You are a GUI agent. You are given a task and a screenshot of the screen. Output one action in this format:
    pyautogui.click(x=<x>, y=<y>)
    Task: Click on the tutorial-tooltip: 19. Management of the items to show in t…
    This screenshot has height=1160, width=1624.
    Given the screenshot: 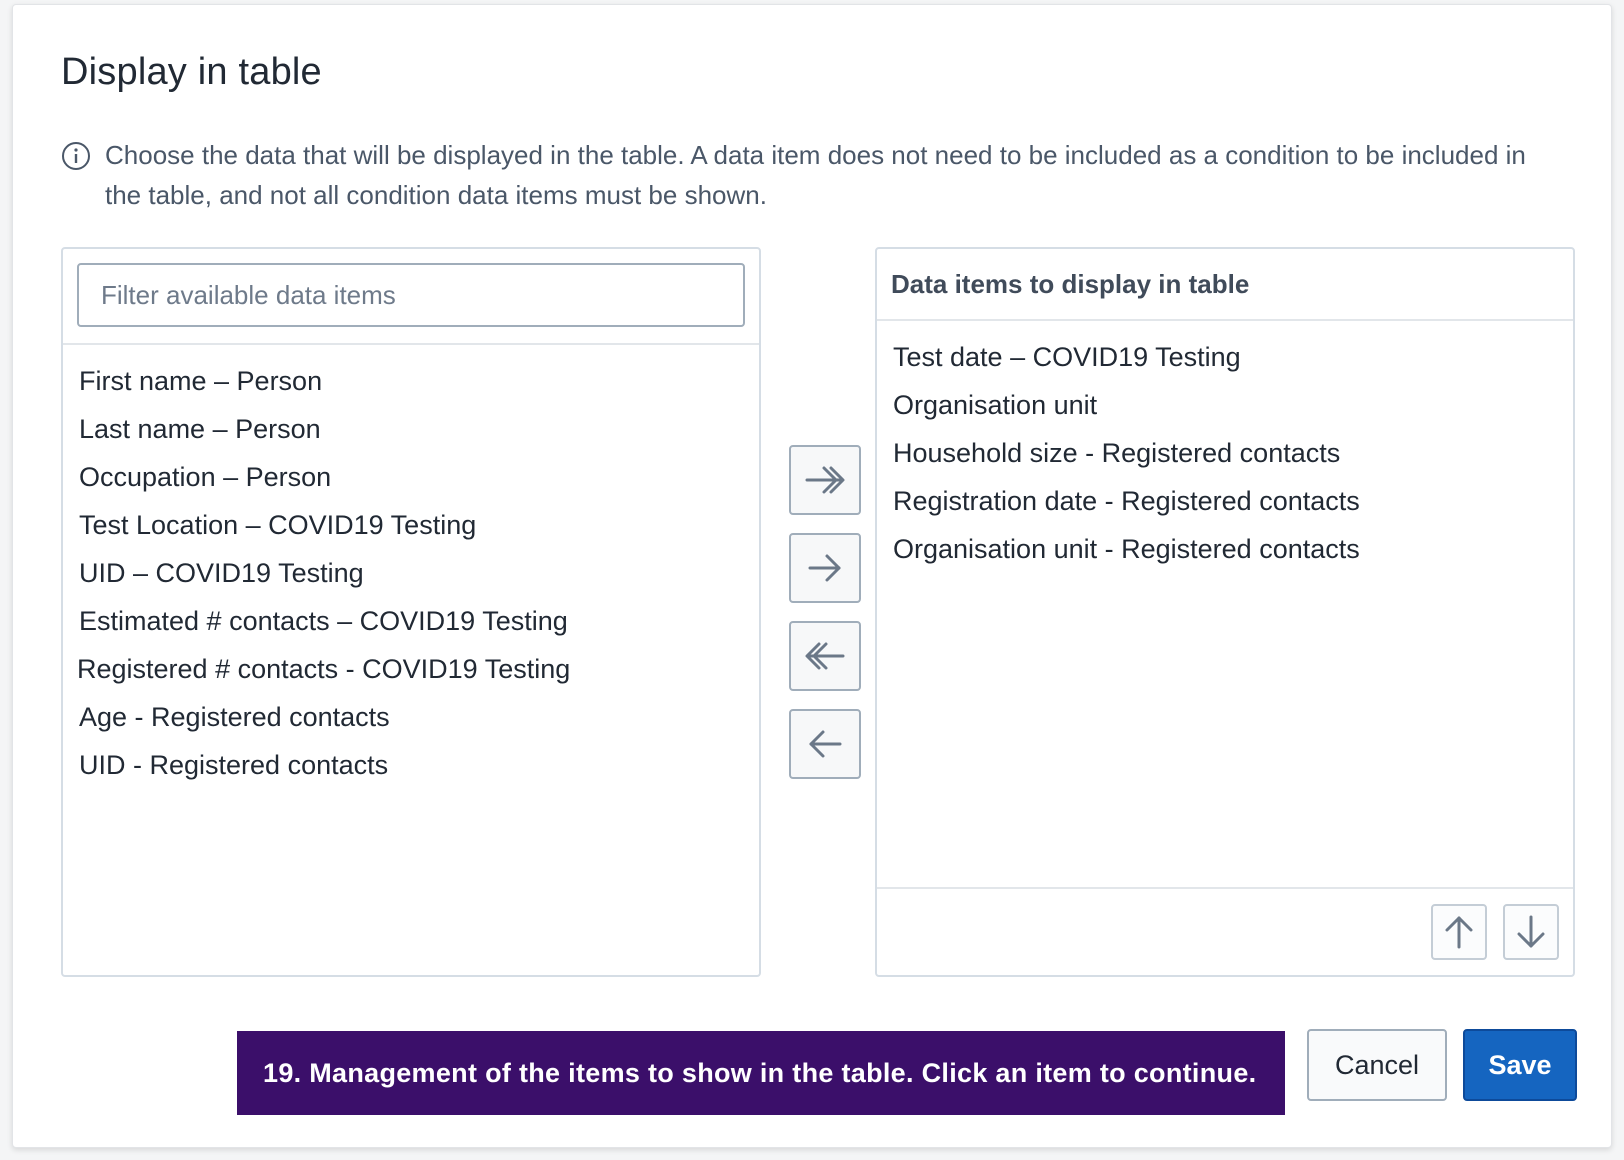 What is the action you would take?
    pyautogui.click(x=761, y=1073)
    